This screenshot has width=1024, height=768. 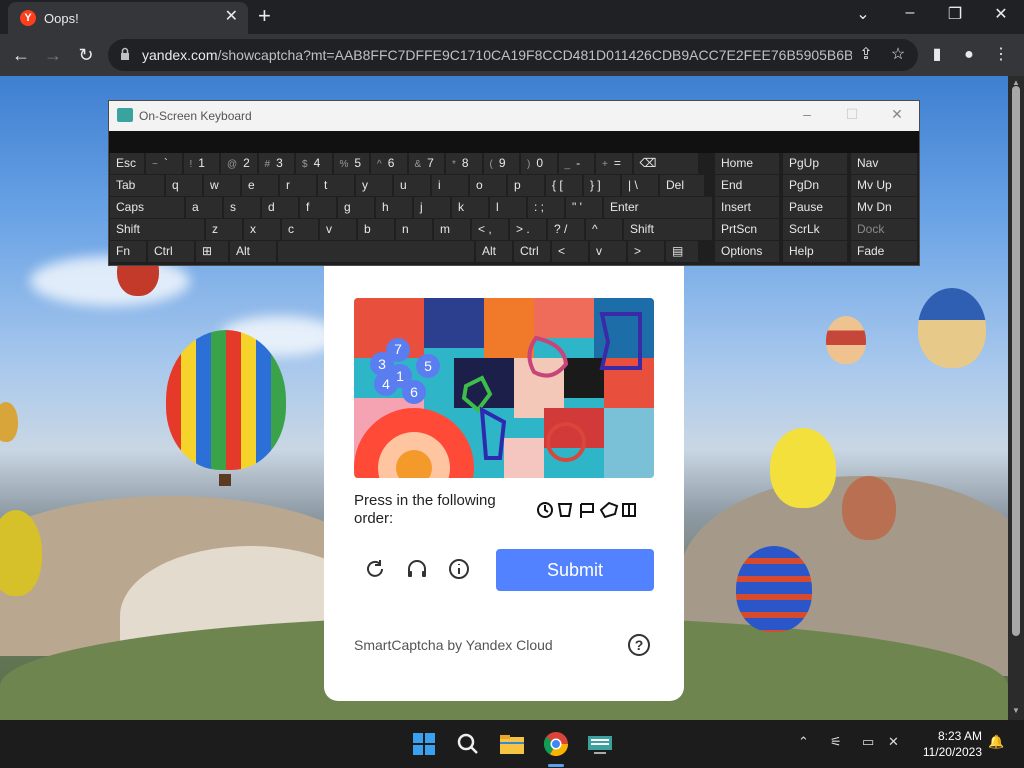 What do you see at coordinates (501, 163) in the screenshot?
I see `osk-key: (9` at bounding box center [501, 163].